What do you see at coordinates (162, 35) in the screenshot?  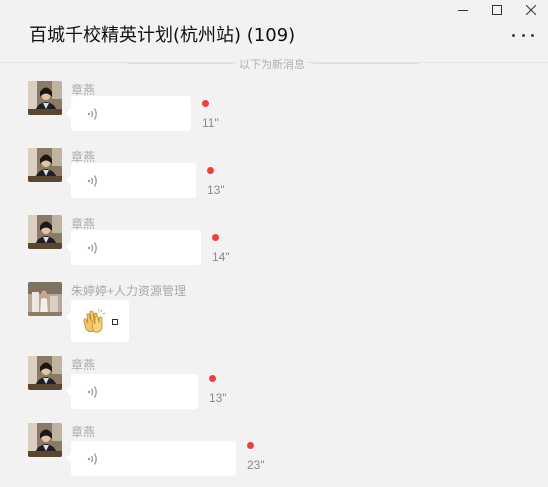 I see `chat-title: 百城千校精英计划(杭州站) (109)` at bounding box center [162, 35].